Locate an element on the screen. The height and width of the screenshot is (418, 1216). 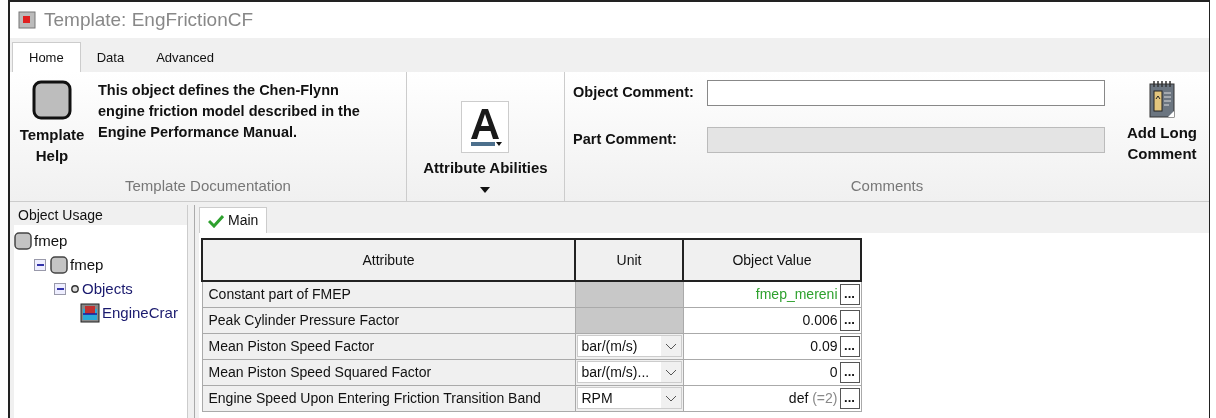
caret-icon is located at coordinates (485, 190).